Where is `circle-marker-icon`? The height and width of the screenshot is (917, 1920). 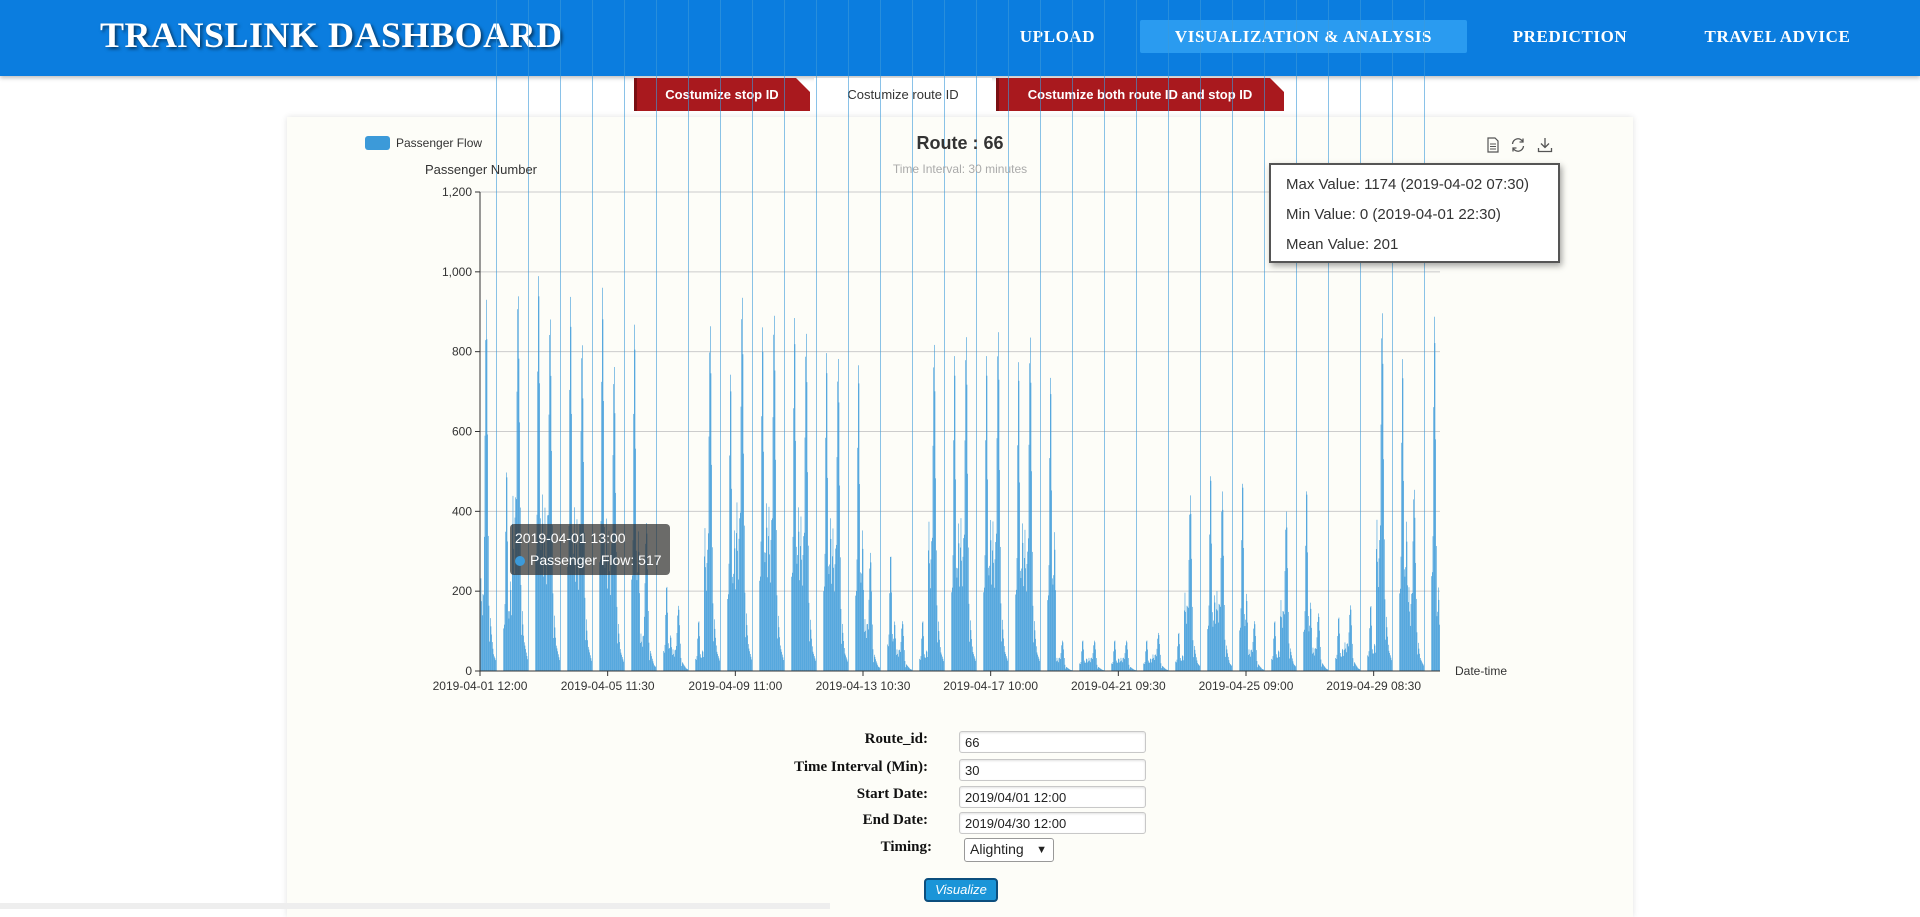
circle-marker-icon is located at coordinates (520, 561).